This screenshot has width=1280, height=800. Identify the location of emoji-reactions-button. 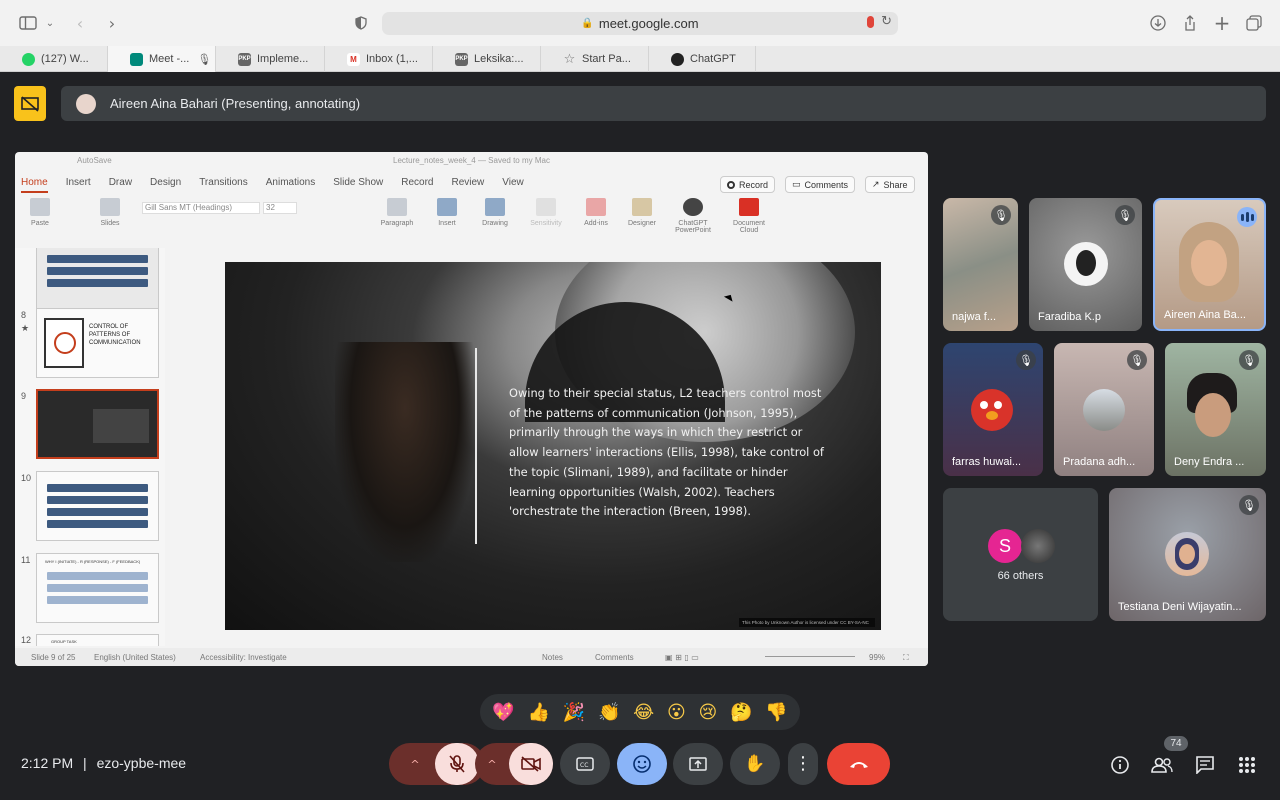
(642, 764).